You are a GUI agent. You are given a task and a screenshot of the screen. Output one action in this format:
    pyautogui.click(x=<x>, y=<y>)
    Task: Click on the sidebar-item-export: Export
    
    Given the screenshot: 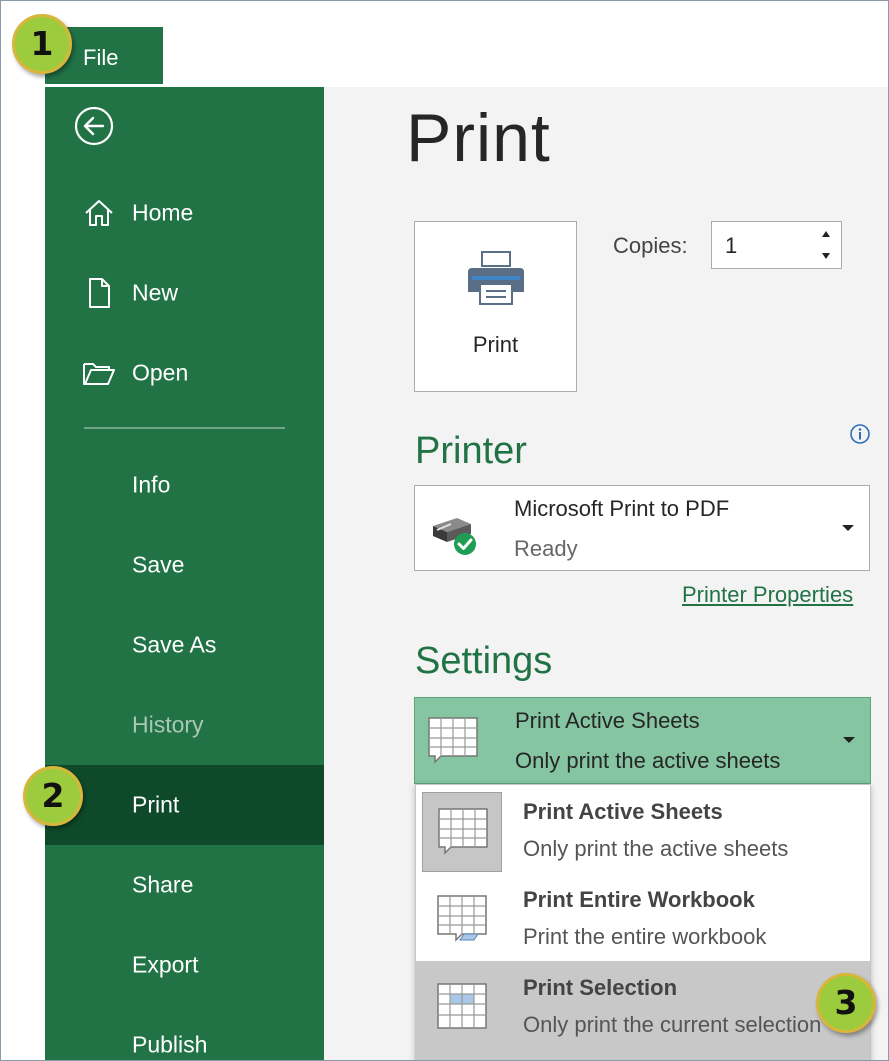 What is the action you would take?
    pyautogui.click(x=184, y=965)
    